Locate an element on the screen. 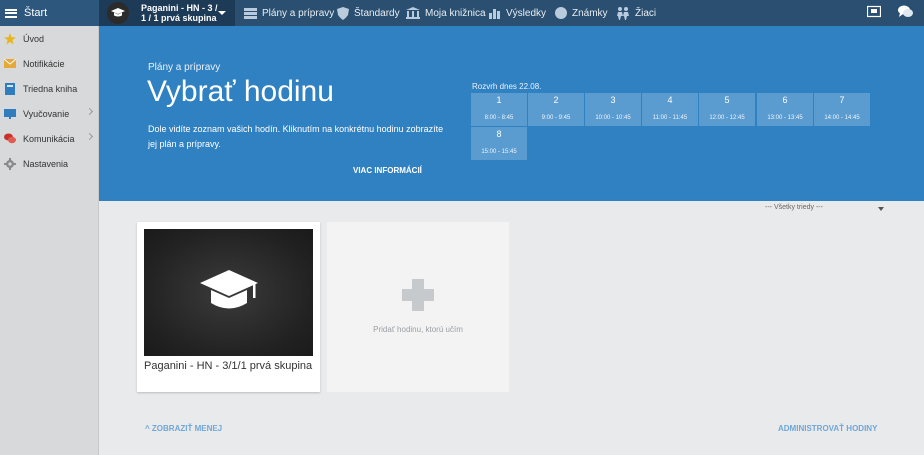 The width and height of the screenshot is (924, 455). slot-number: 7 is located at coordinates (842, 100).